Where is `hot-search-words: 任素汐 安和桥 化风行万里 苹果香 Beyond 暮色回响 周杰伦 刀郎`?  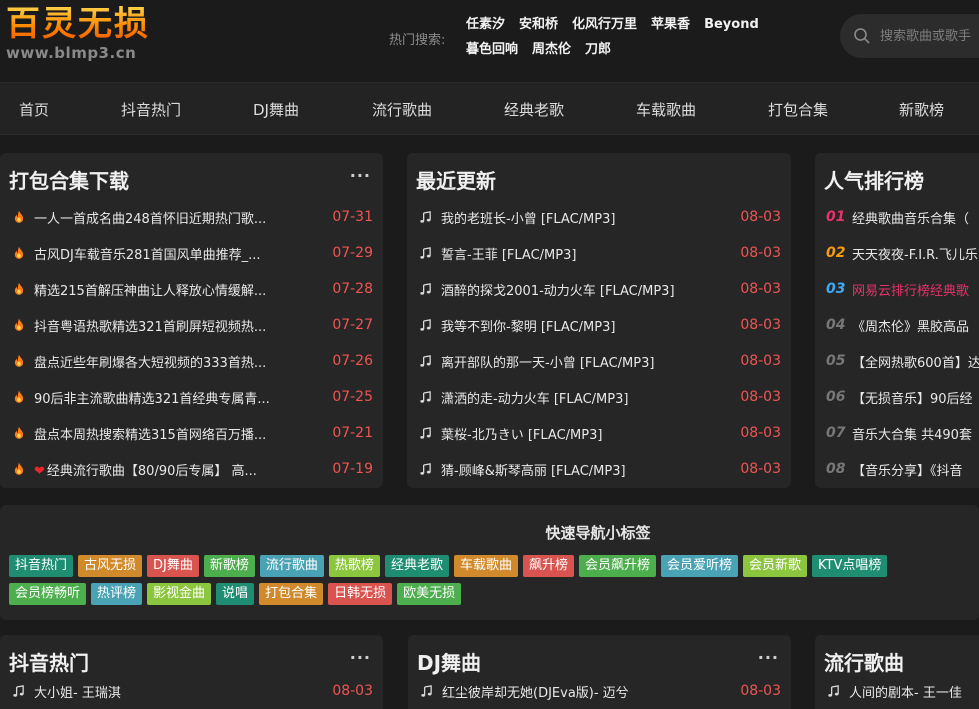 hot-search-words: 任素汐 安和桥 化风行万里 苹果香 Beyond 暮色回响 周杰伦 刀郎 is located at coordinates (631, 37).